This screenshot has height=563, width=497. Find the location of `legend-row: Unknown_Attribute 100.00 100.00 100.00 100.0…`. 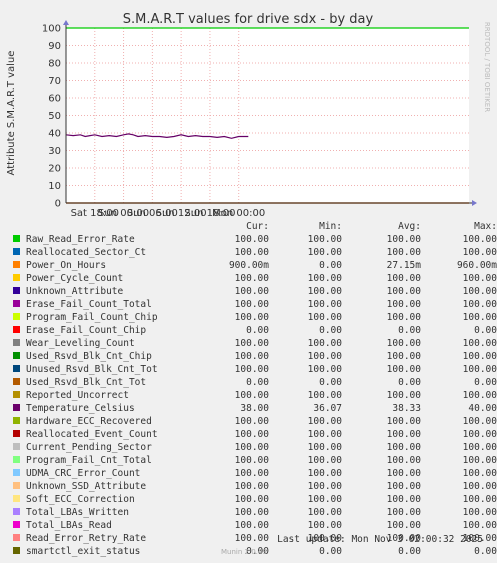

legend-row: Unknown_Attribute 100.00 100.00 100.00 100.0… is located at coordinates (253, 291).